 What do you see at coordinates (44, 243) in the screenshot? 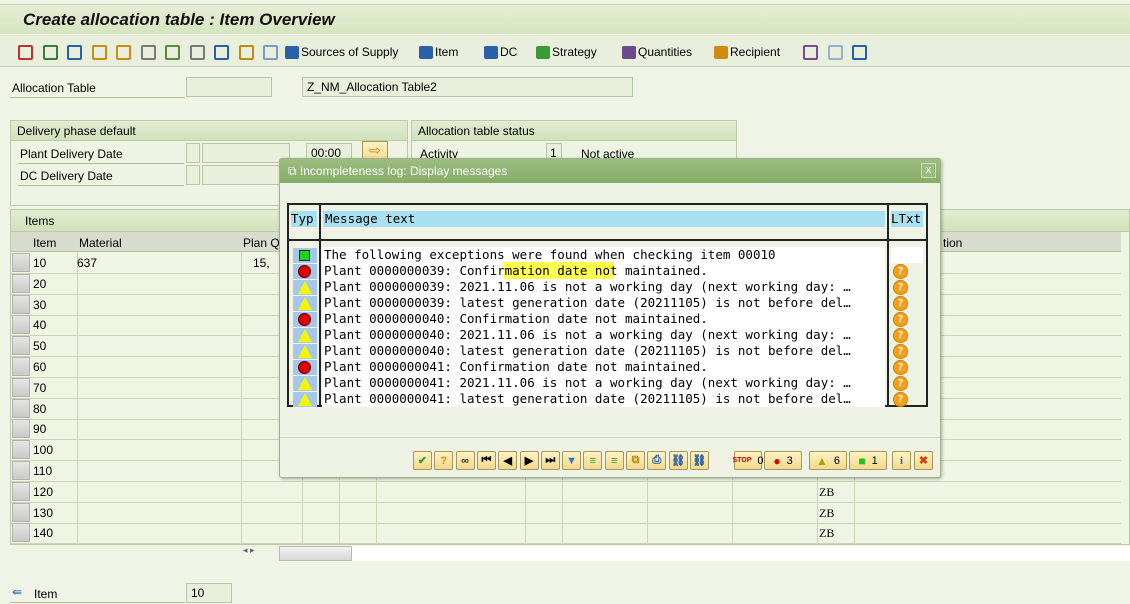
I see `column-item: Item` at bounding box center [44, 243].